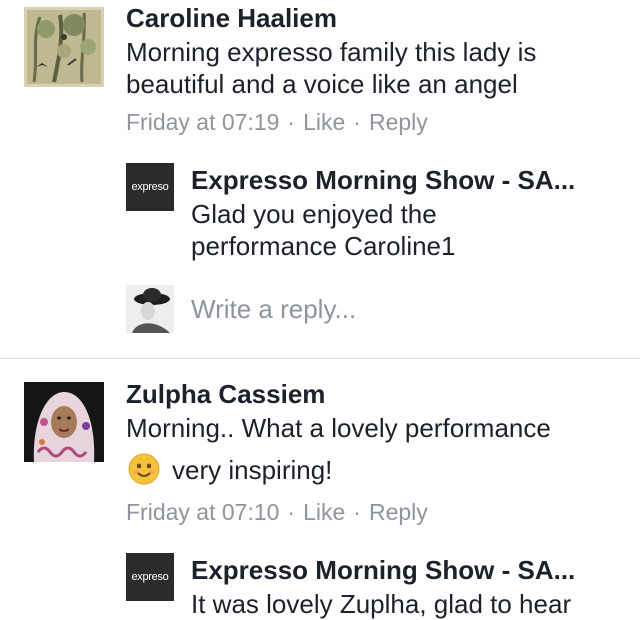  Describe the element at coordinates (225, 394) in the screenshot. I see `author-name: Zulpha Cassiem` at that location.